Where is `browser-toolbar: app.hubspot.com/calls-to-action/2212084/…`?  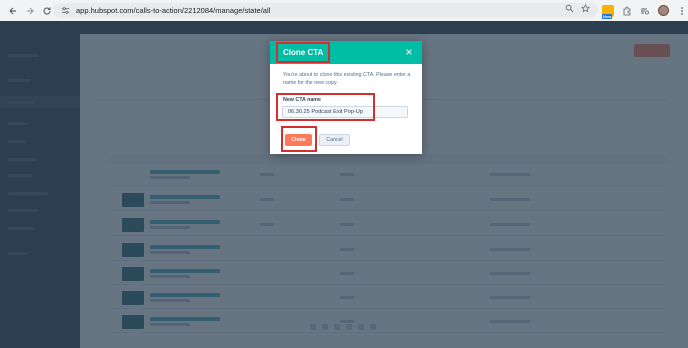
browser-toolbar: app.hubspot.com/calls-to-action/2212084/… is located at coordinates (344, 10).